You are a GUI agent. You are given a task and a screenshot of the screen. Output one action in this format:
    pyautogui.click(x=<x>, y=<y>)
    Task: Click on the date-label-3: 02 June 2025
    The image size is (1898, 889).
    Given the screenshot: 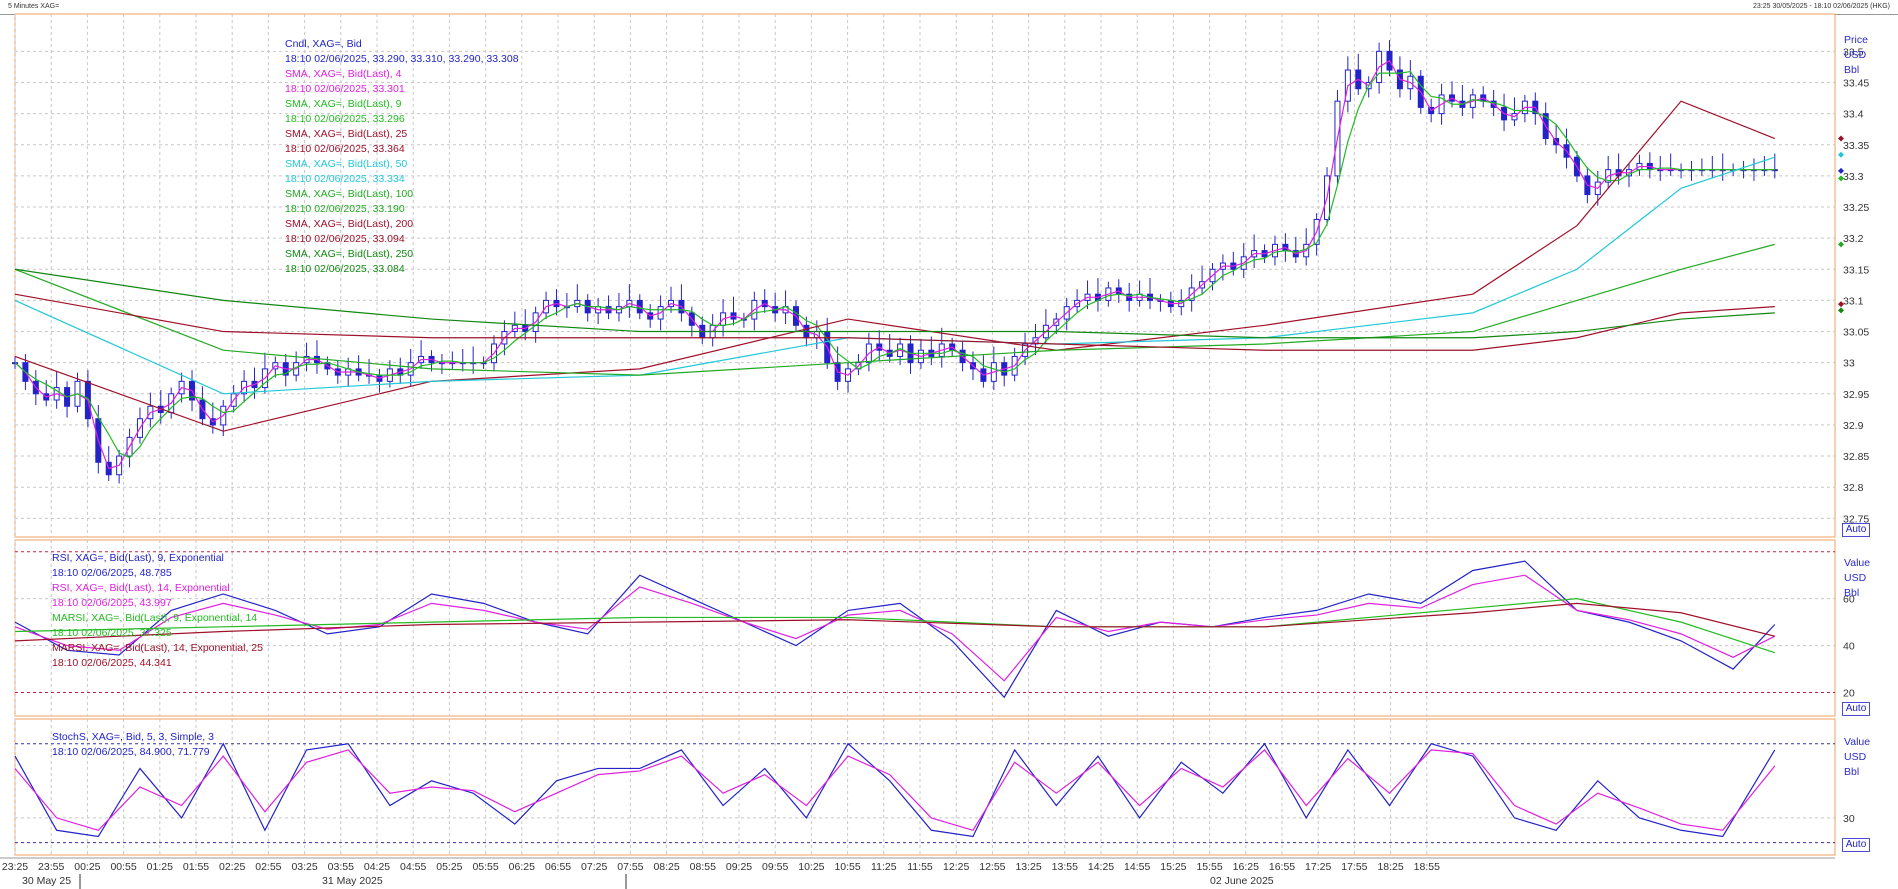 What is the action you would take?
    pyautogui.click(x=1242, y=881)
    